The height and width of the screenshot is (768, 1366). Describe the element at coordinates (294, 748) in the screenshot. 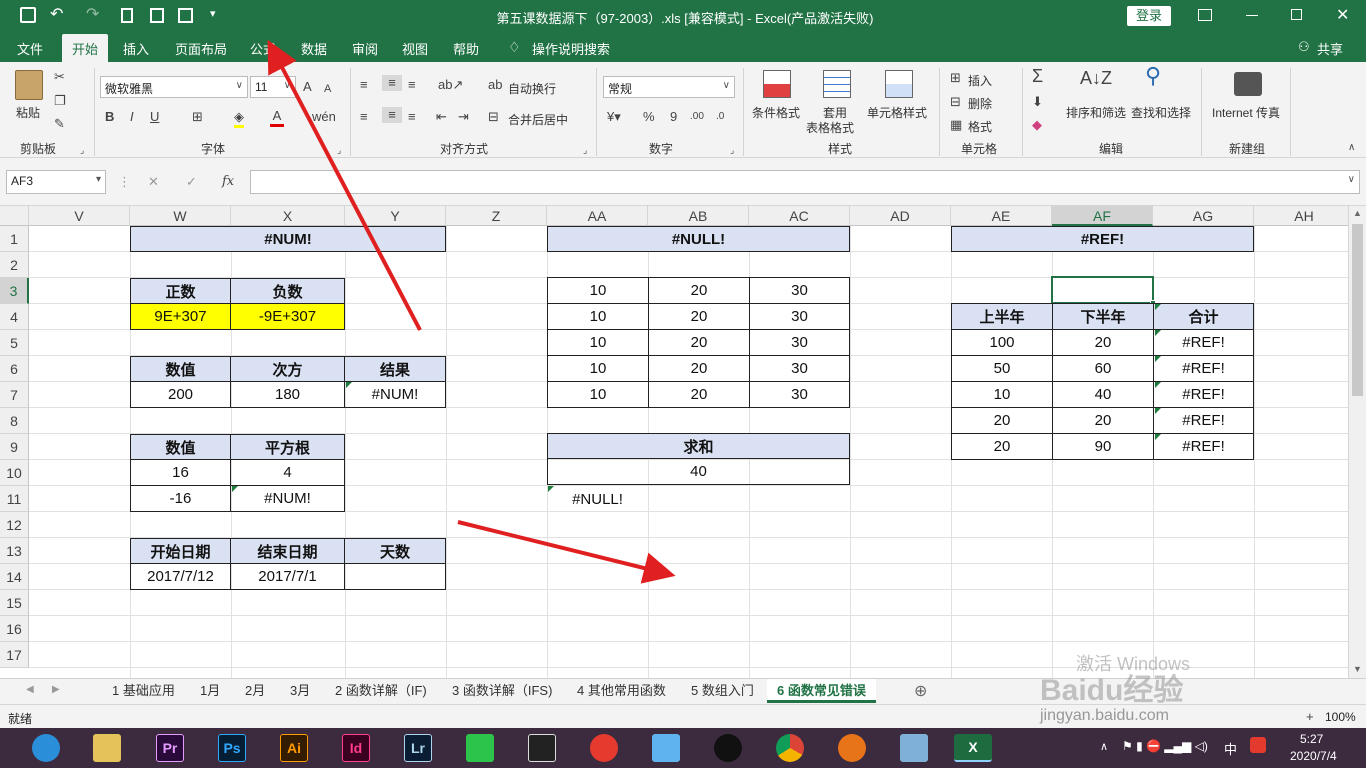

I see `illustrator-icon: Ai` at that location.